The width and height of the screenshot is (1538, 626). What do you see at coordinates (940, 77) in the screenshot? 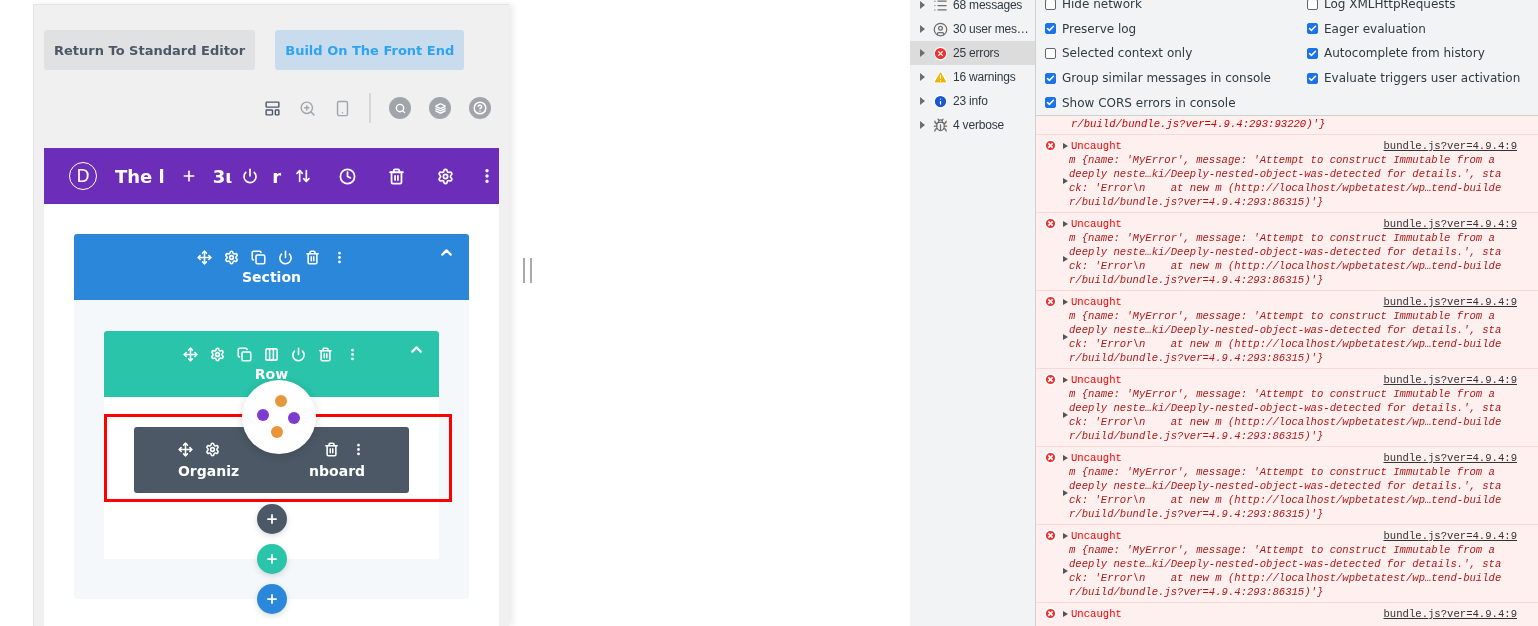
I see `warning-icon` at bounding box center [940, 77].